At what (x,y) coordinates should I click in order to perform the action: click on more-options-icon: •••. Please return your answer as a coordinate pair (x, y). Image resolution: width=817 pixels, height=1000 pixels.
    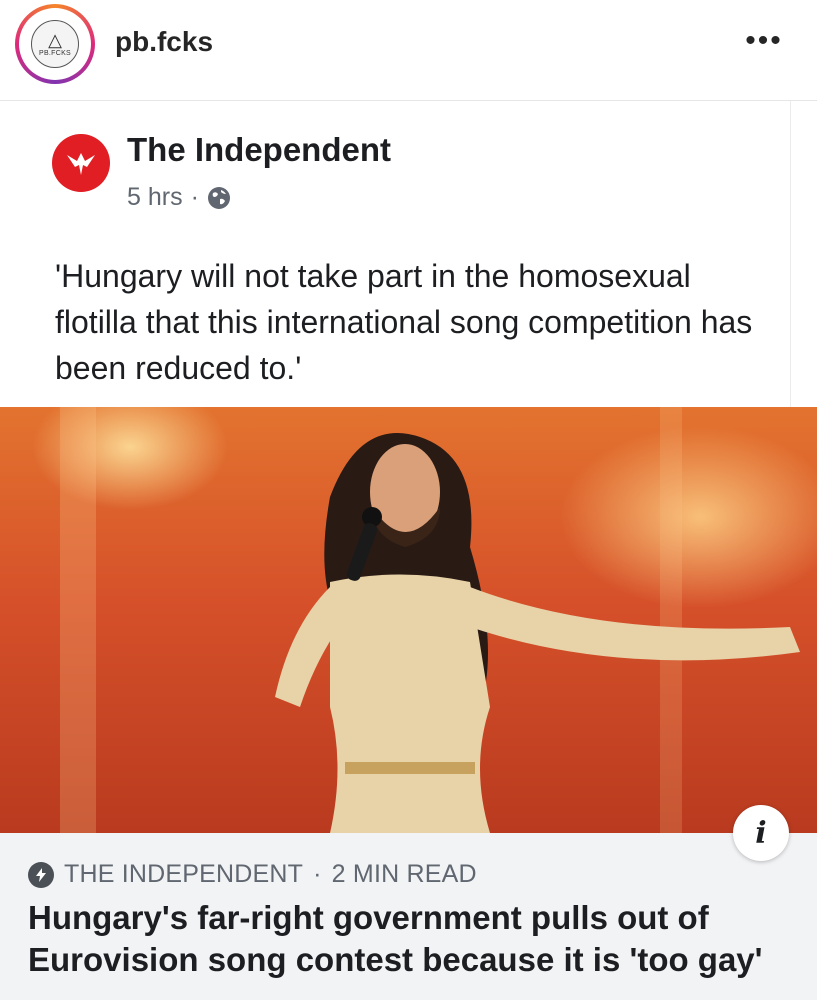
    Looking at the image, I should click on (764, 41).